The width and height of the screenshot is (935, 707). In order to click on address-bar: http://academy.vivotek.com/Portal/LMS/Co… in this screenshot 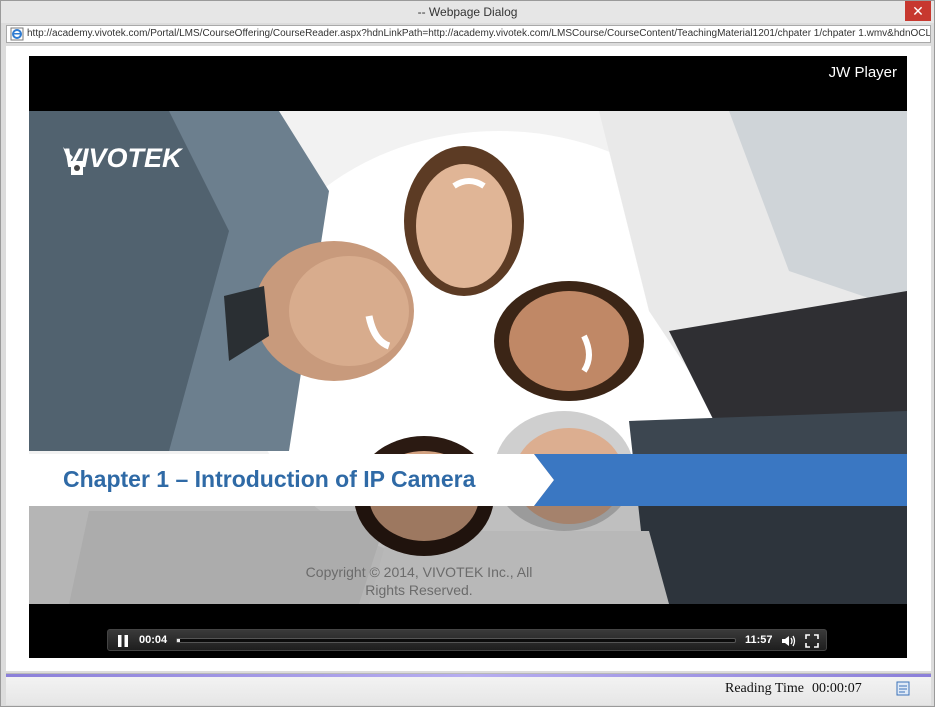, I will do `click(468, 34)`.